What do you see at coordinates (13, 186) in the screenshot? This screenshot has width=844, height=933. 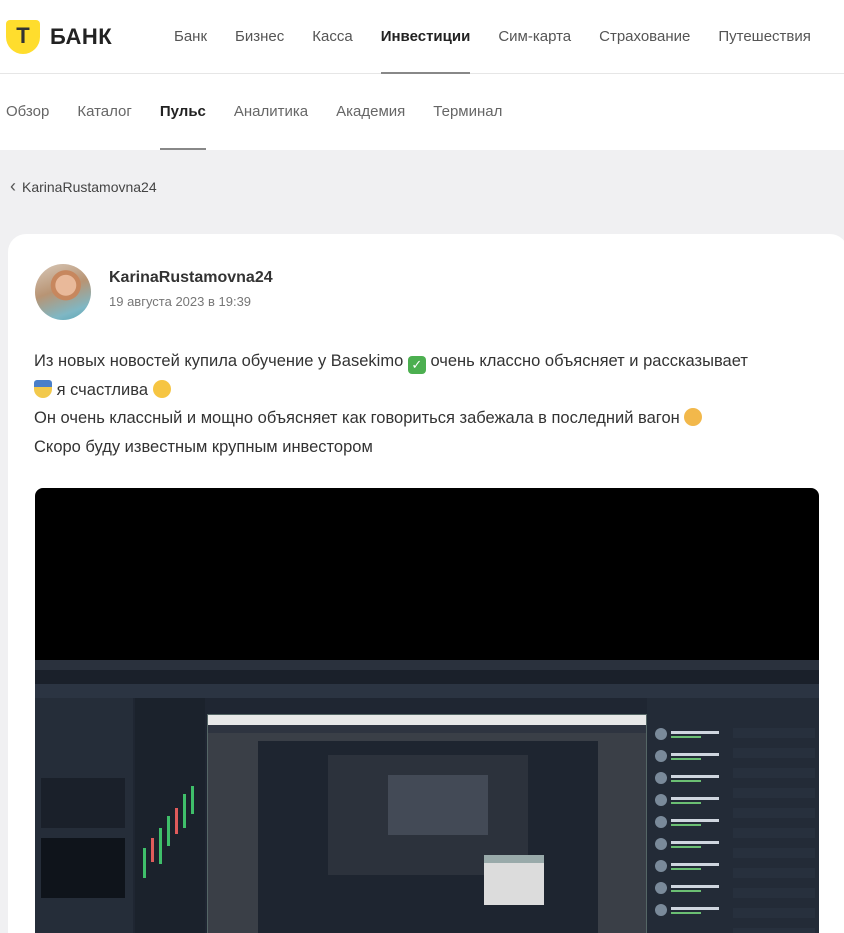 I see `chevron-left-icon: ‹` at bounding box center [13, 186].